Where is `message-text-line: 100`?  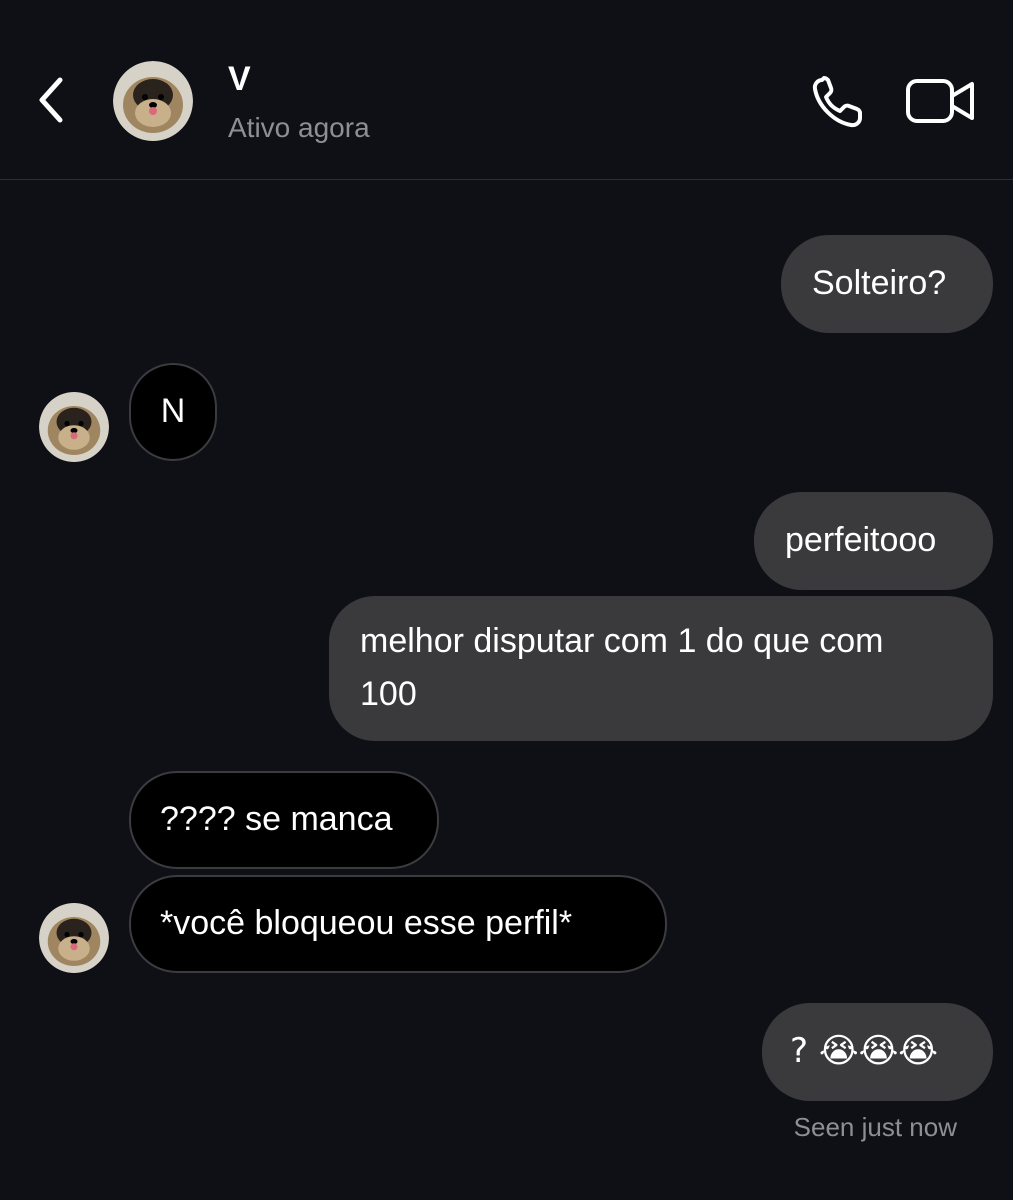 message-text-line: 100 is located at coordinates (388, 694).